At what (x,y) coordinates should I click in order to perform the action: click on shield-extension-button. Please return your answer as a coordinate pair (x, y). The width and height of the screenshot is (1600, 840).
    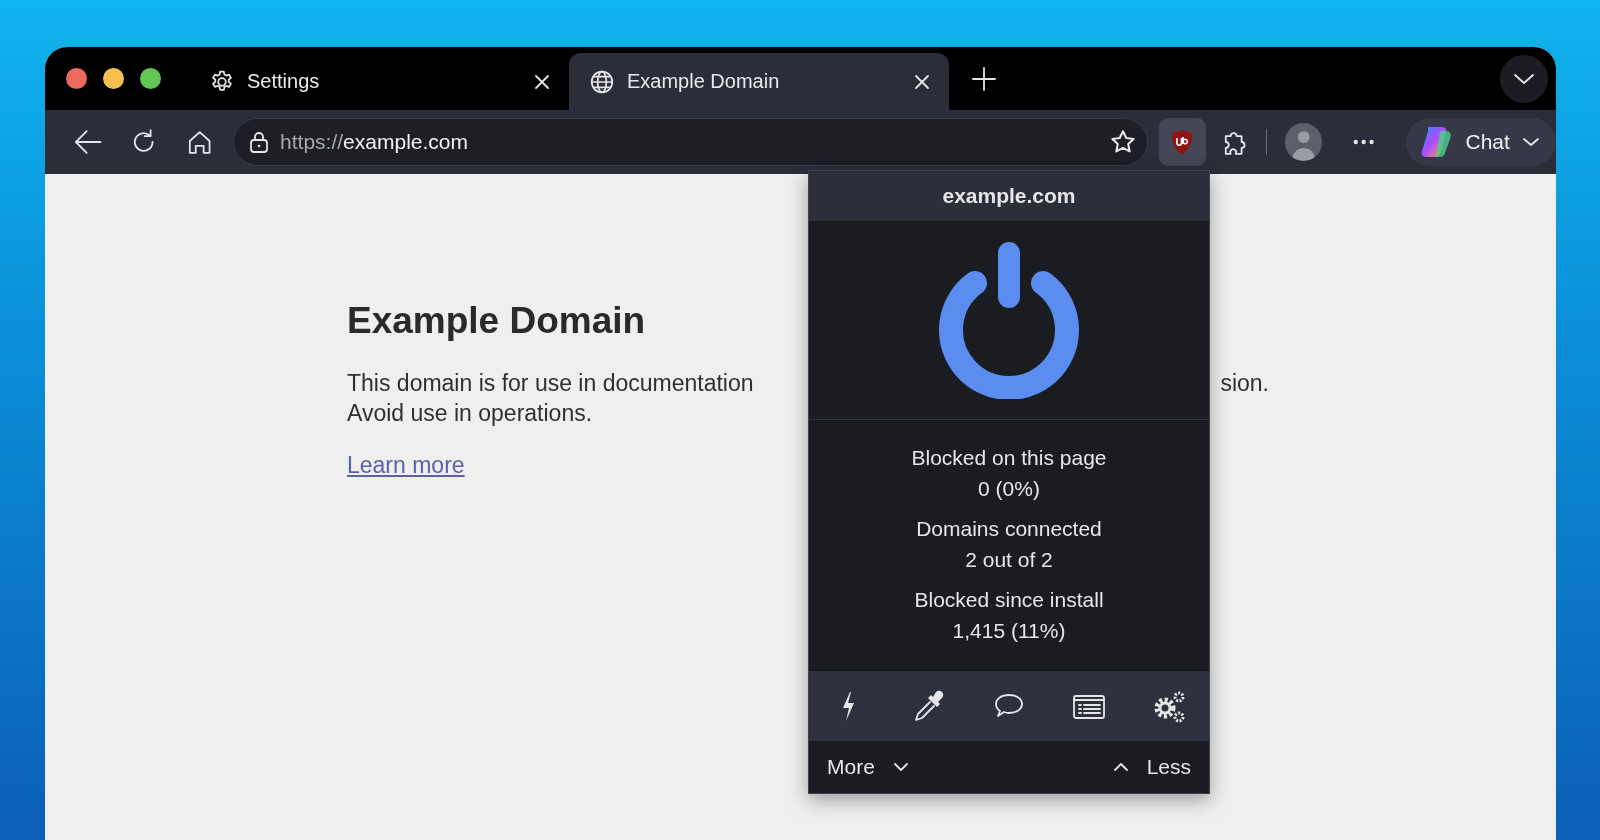
    Looking at the image, I should click on (1182, 142).